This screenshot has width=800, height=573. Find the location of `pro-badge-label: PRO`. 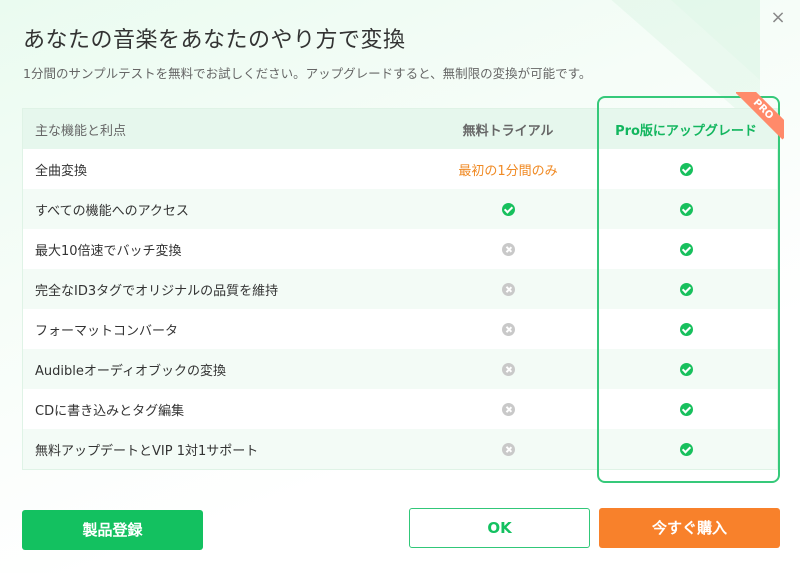

pro-badge-label: PRO is located at coordinates (760, 116).